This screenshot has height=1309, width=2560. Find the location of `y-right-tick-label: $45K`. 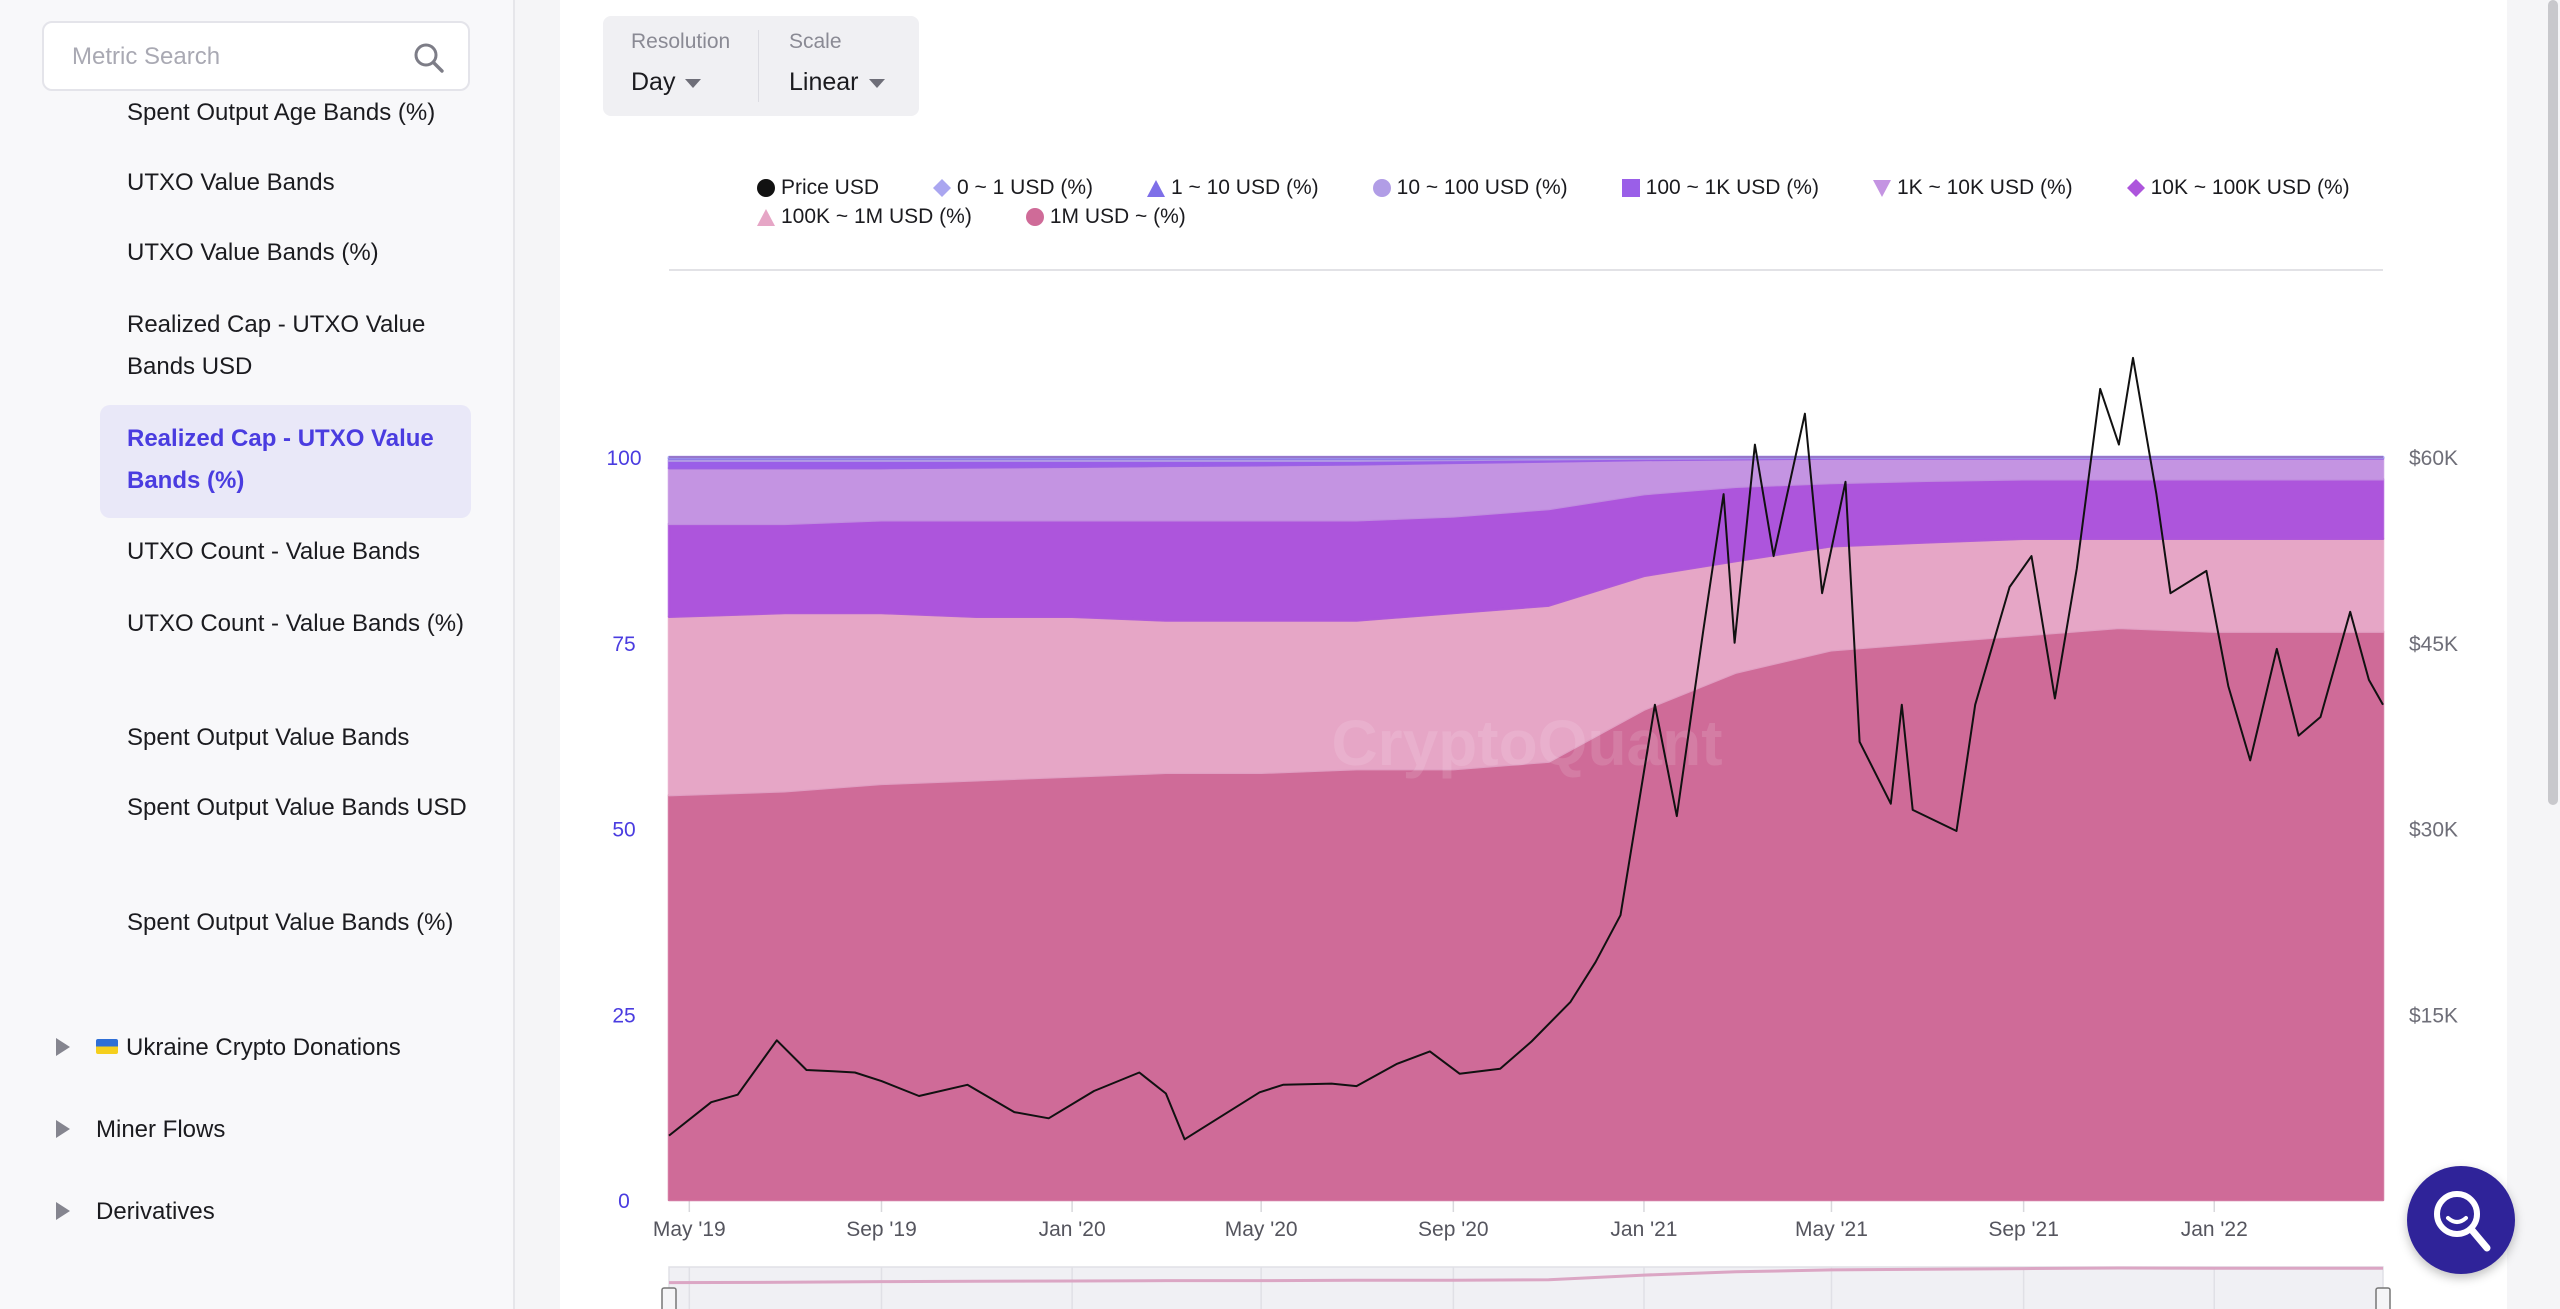

y-right-tick-label: $45K is located at coordinates (2433, 644).